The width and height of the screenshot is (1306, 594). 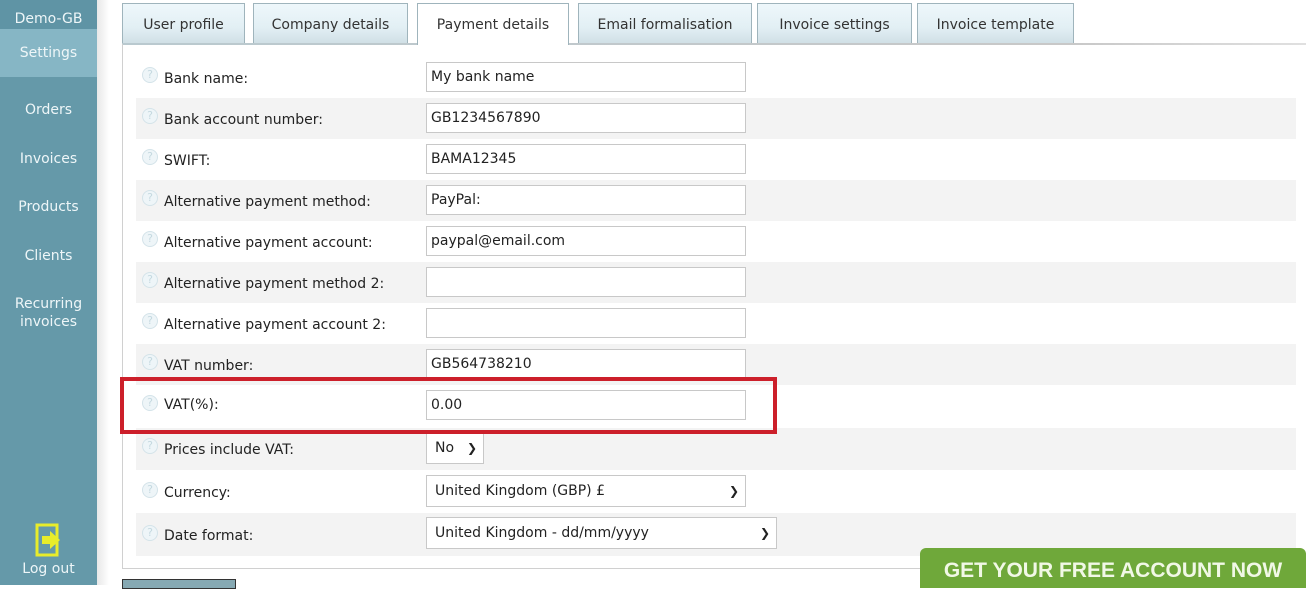 I want to click on sidebar-shadow, so click(x=103, y=292).